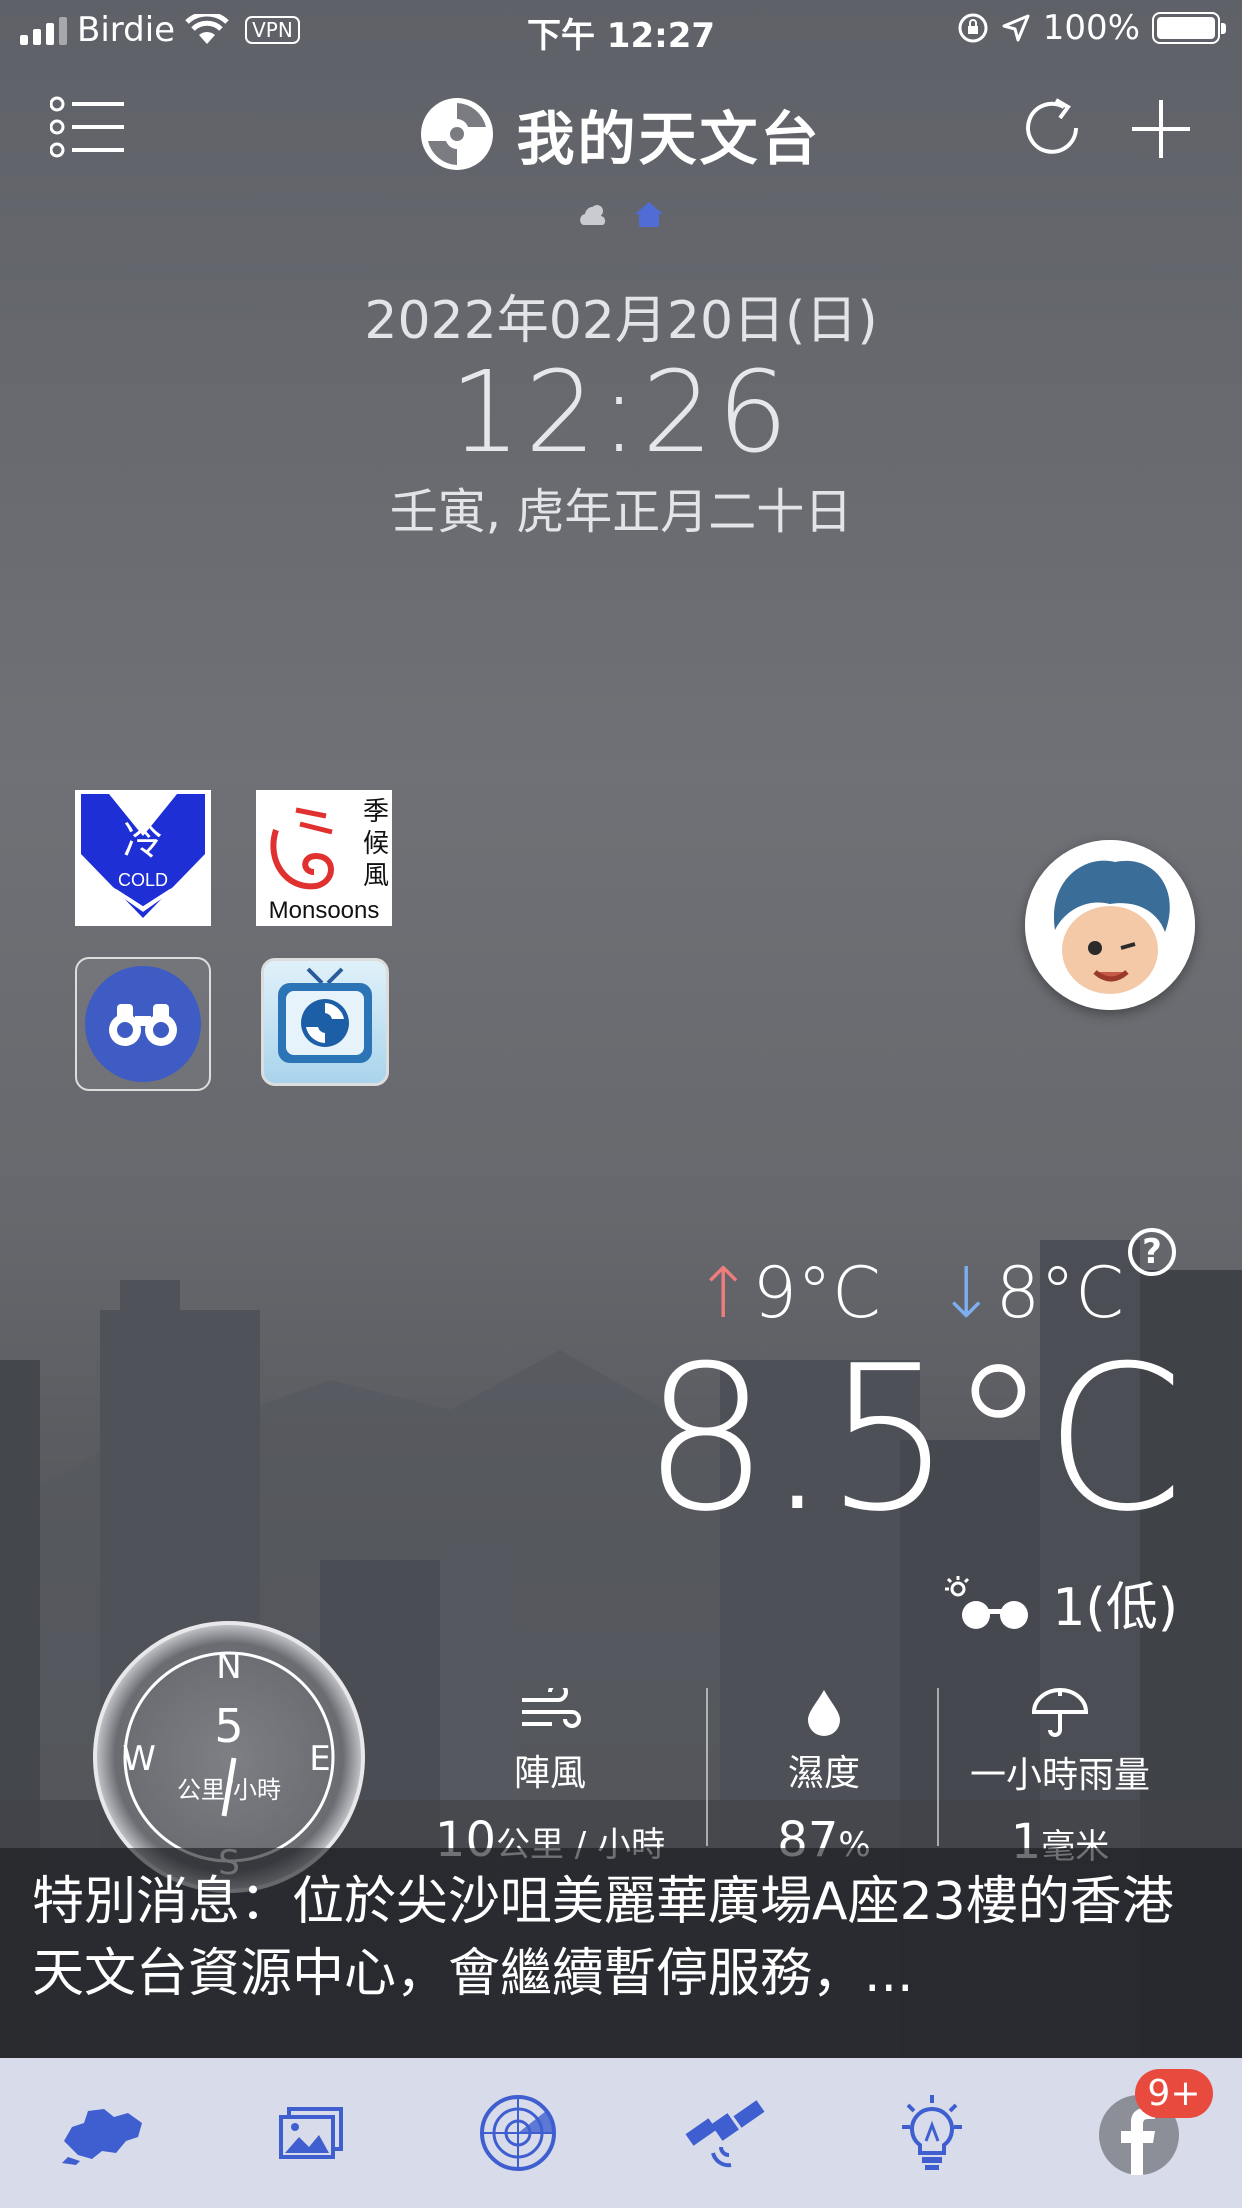 The image size is (1242, 2208). I want to click on monsoon-label: Monsoons, so click(324, 910).